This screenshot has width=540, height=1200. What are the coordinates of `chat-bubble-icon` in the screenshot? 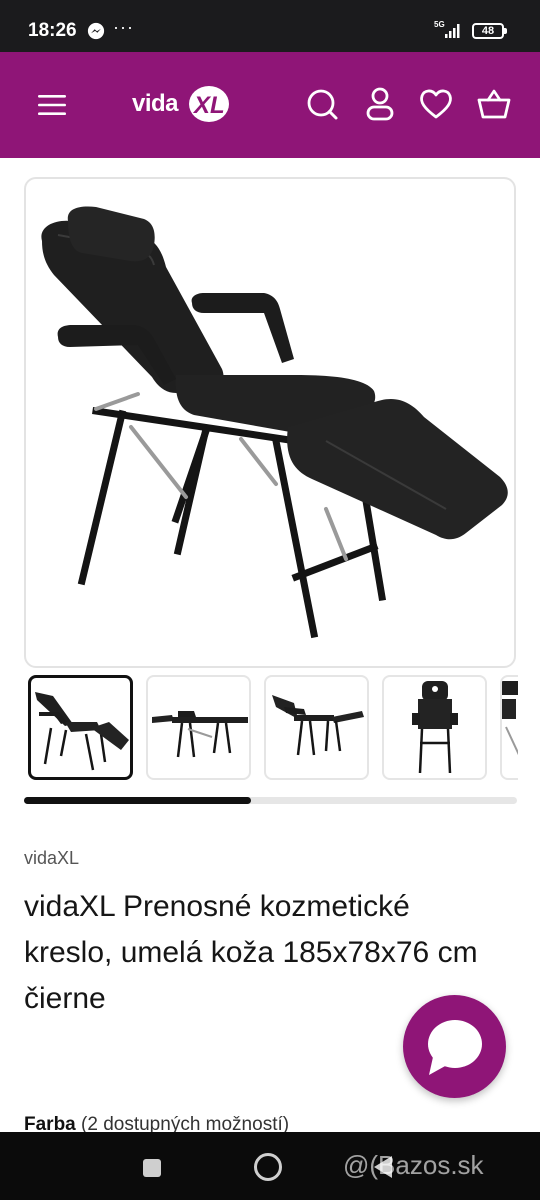 It's located at (455, 1047).